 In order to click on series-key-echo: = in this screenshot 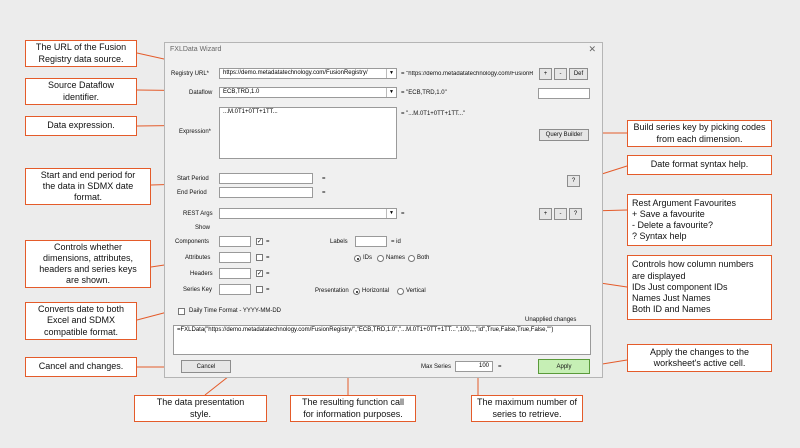, I will do `click(268, 290)`.